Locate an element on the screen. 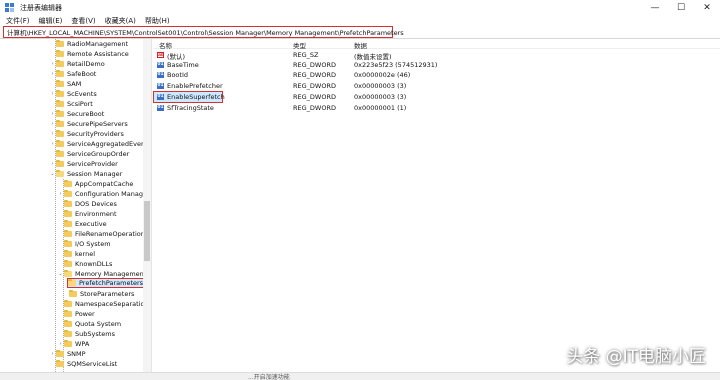 The image size is (720, 380). menu-view: 查看(V) is located at coordinates (83, 21).